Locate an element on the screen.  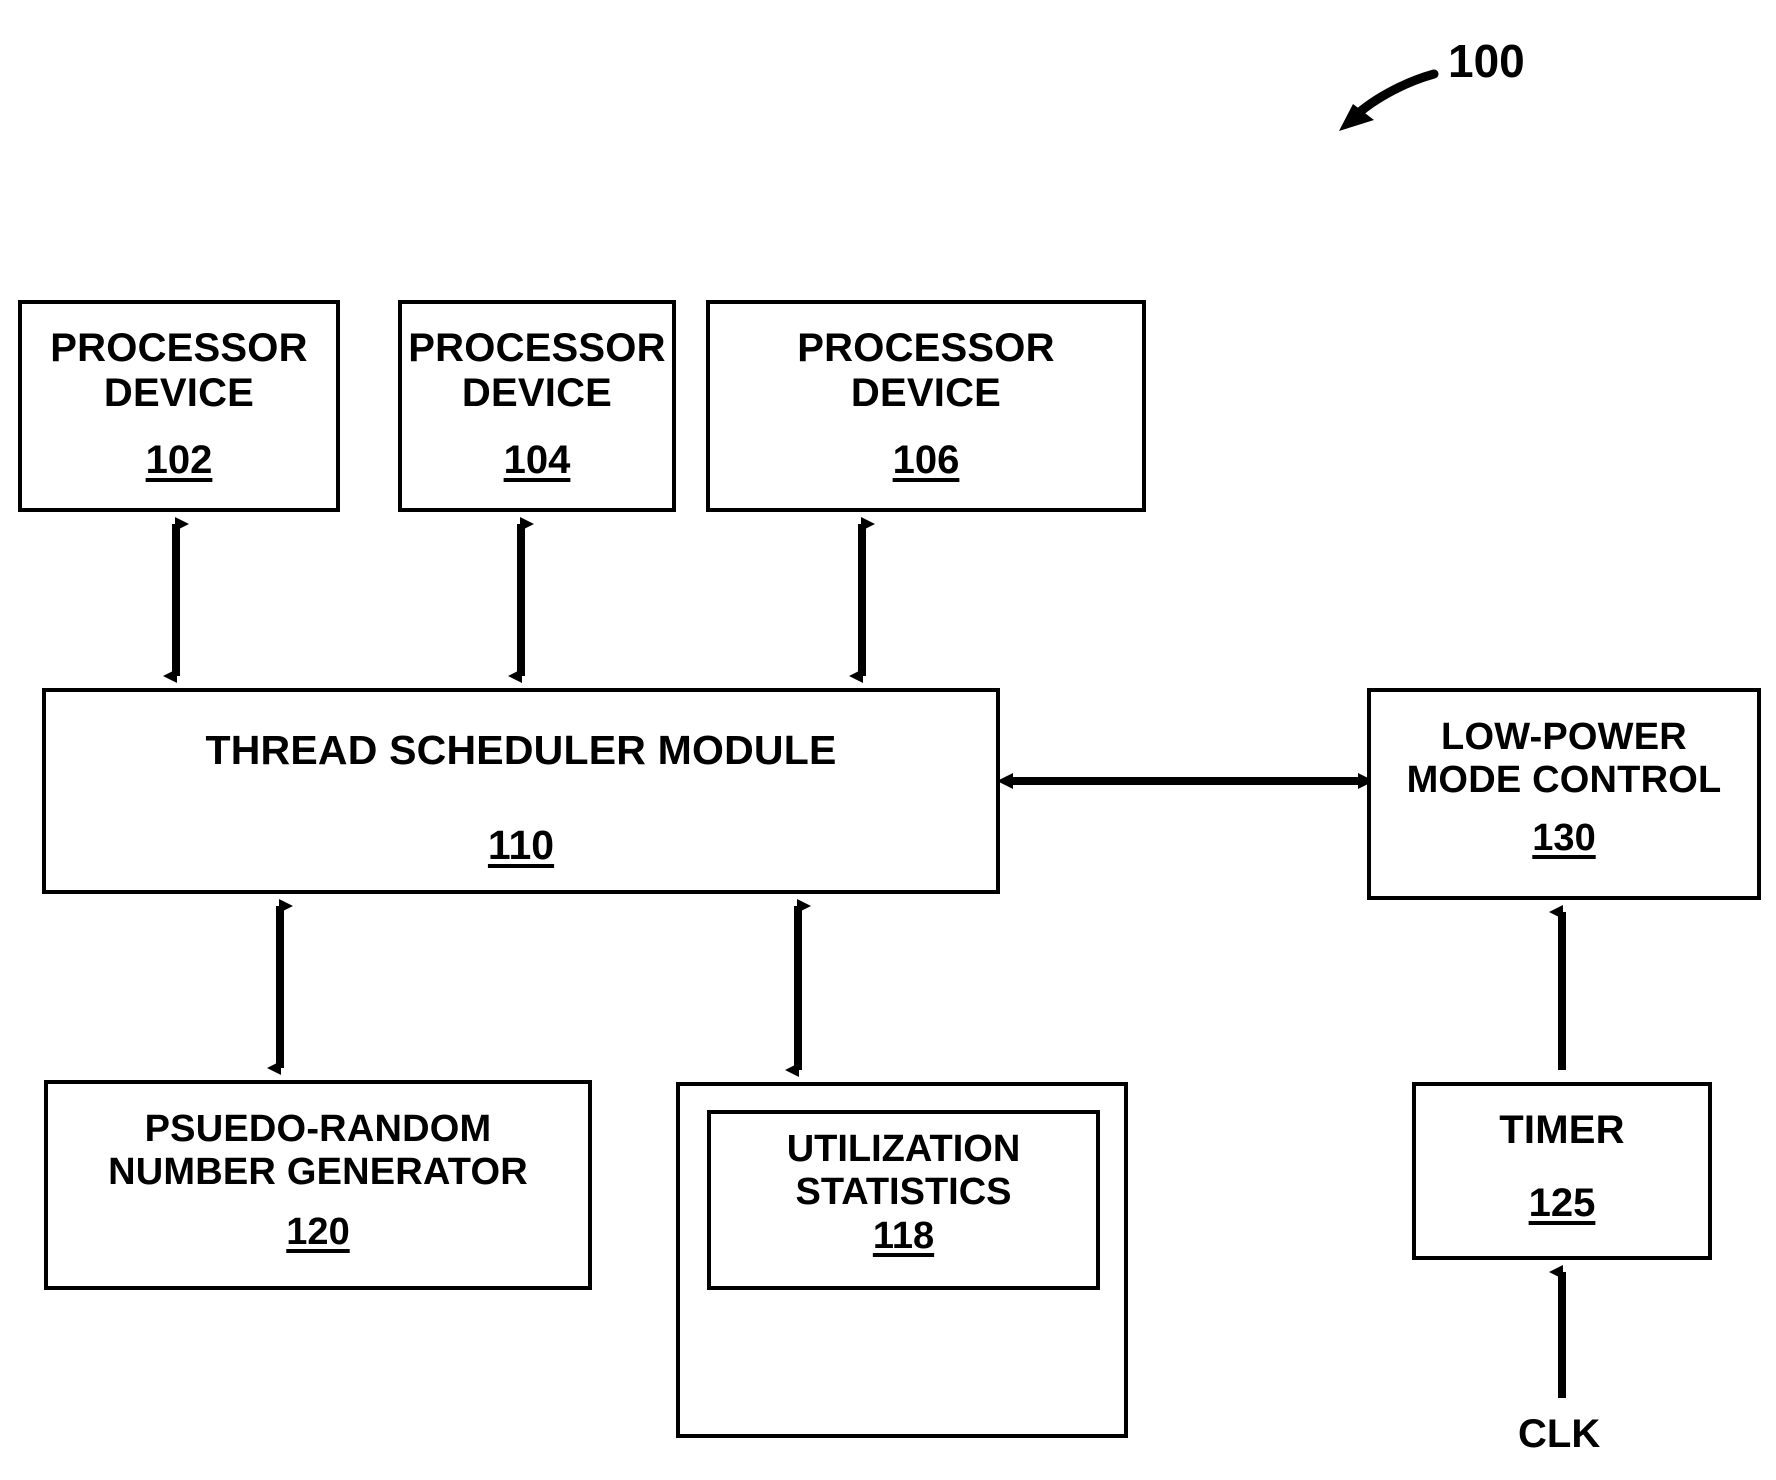
block-title: PSUEDO-RANDOM NUMBER GENERATOR is located at coordinates (318, 1150).